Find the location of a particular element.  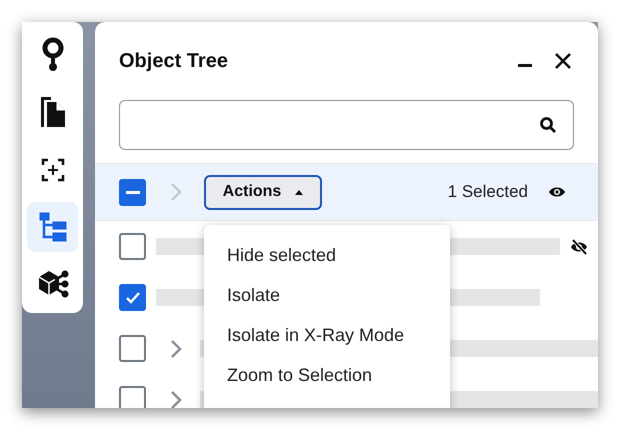

search-icon is located at coordinates (548, 125).